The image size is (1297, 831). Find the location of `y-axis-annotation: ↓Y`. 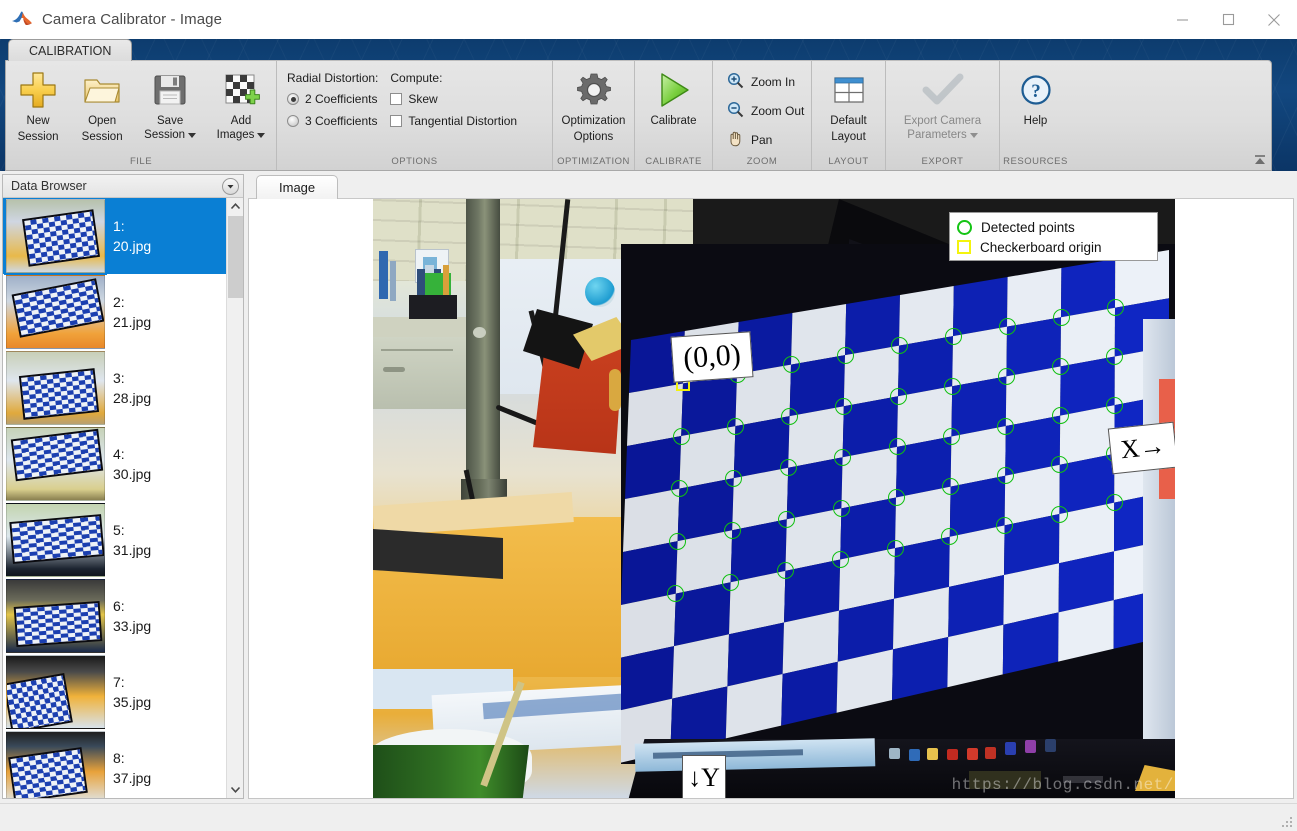

y-axis-annotation: ↓Y is located at coordinates (704, 776).